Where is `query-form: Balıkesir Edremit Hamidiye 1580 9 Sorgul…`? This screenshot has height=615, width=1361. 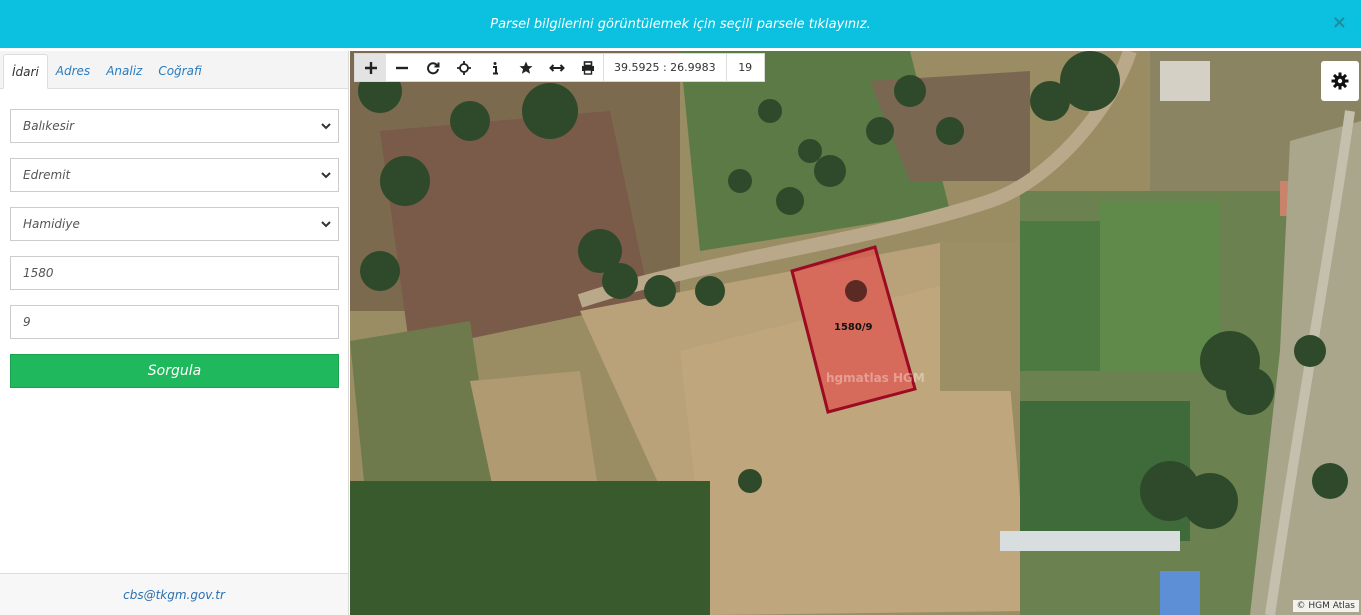 query-form: Balıkesir Edremit Hamidiye 1580 9 Sorgul… is located at coordinates (174, 238).